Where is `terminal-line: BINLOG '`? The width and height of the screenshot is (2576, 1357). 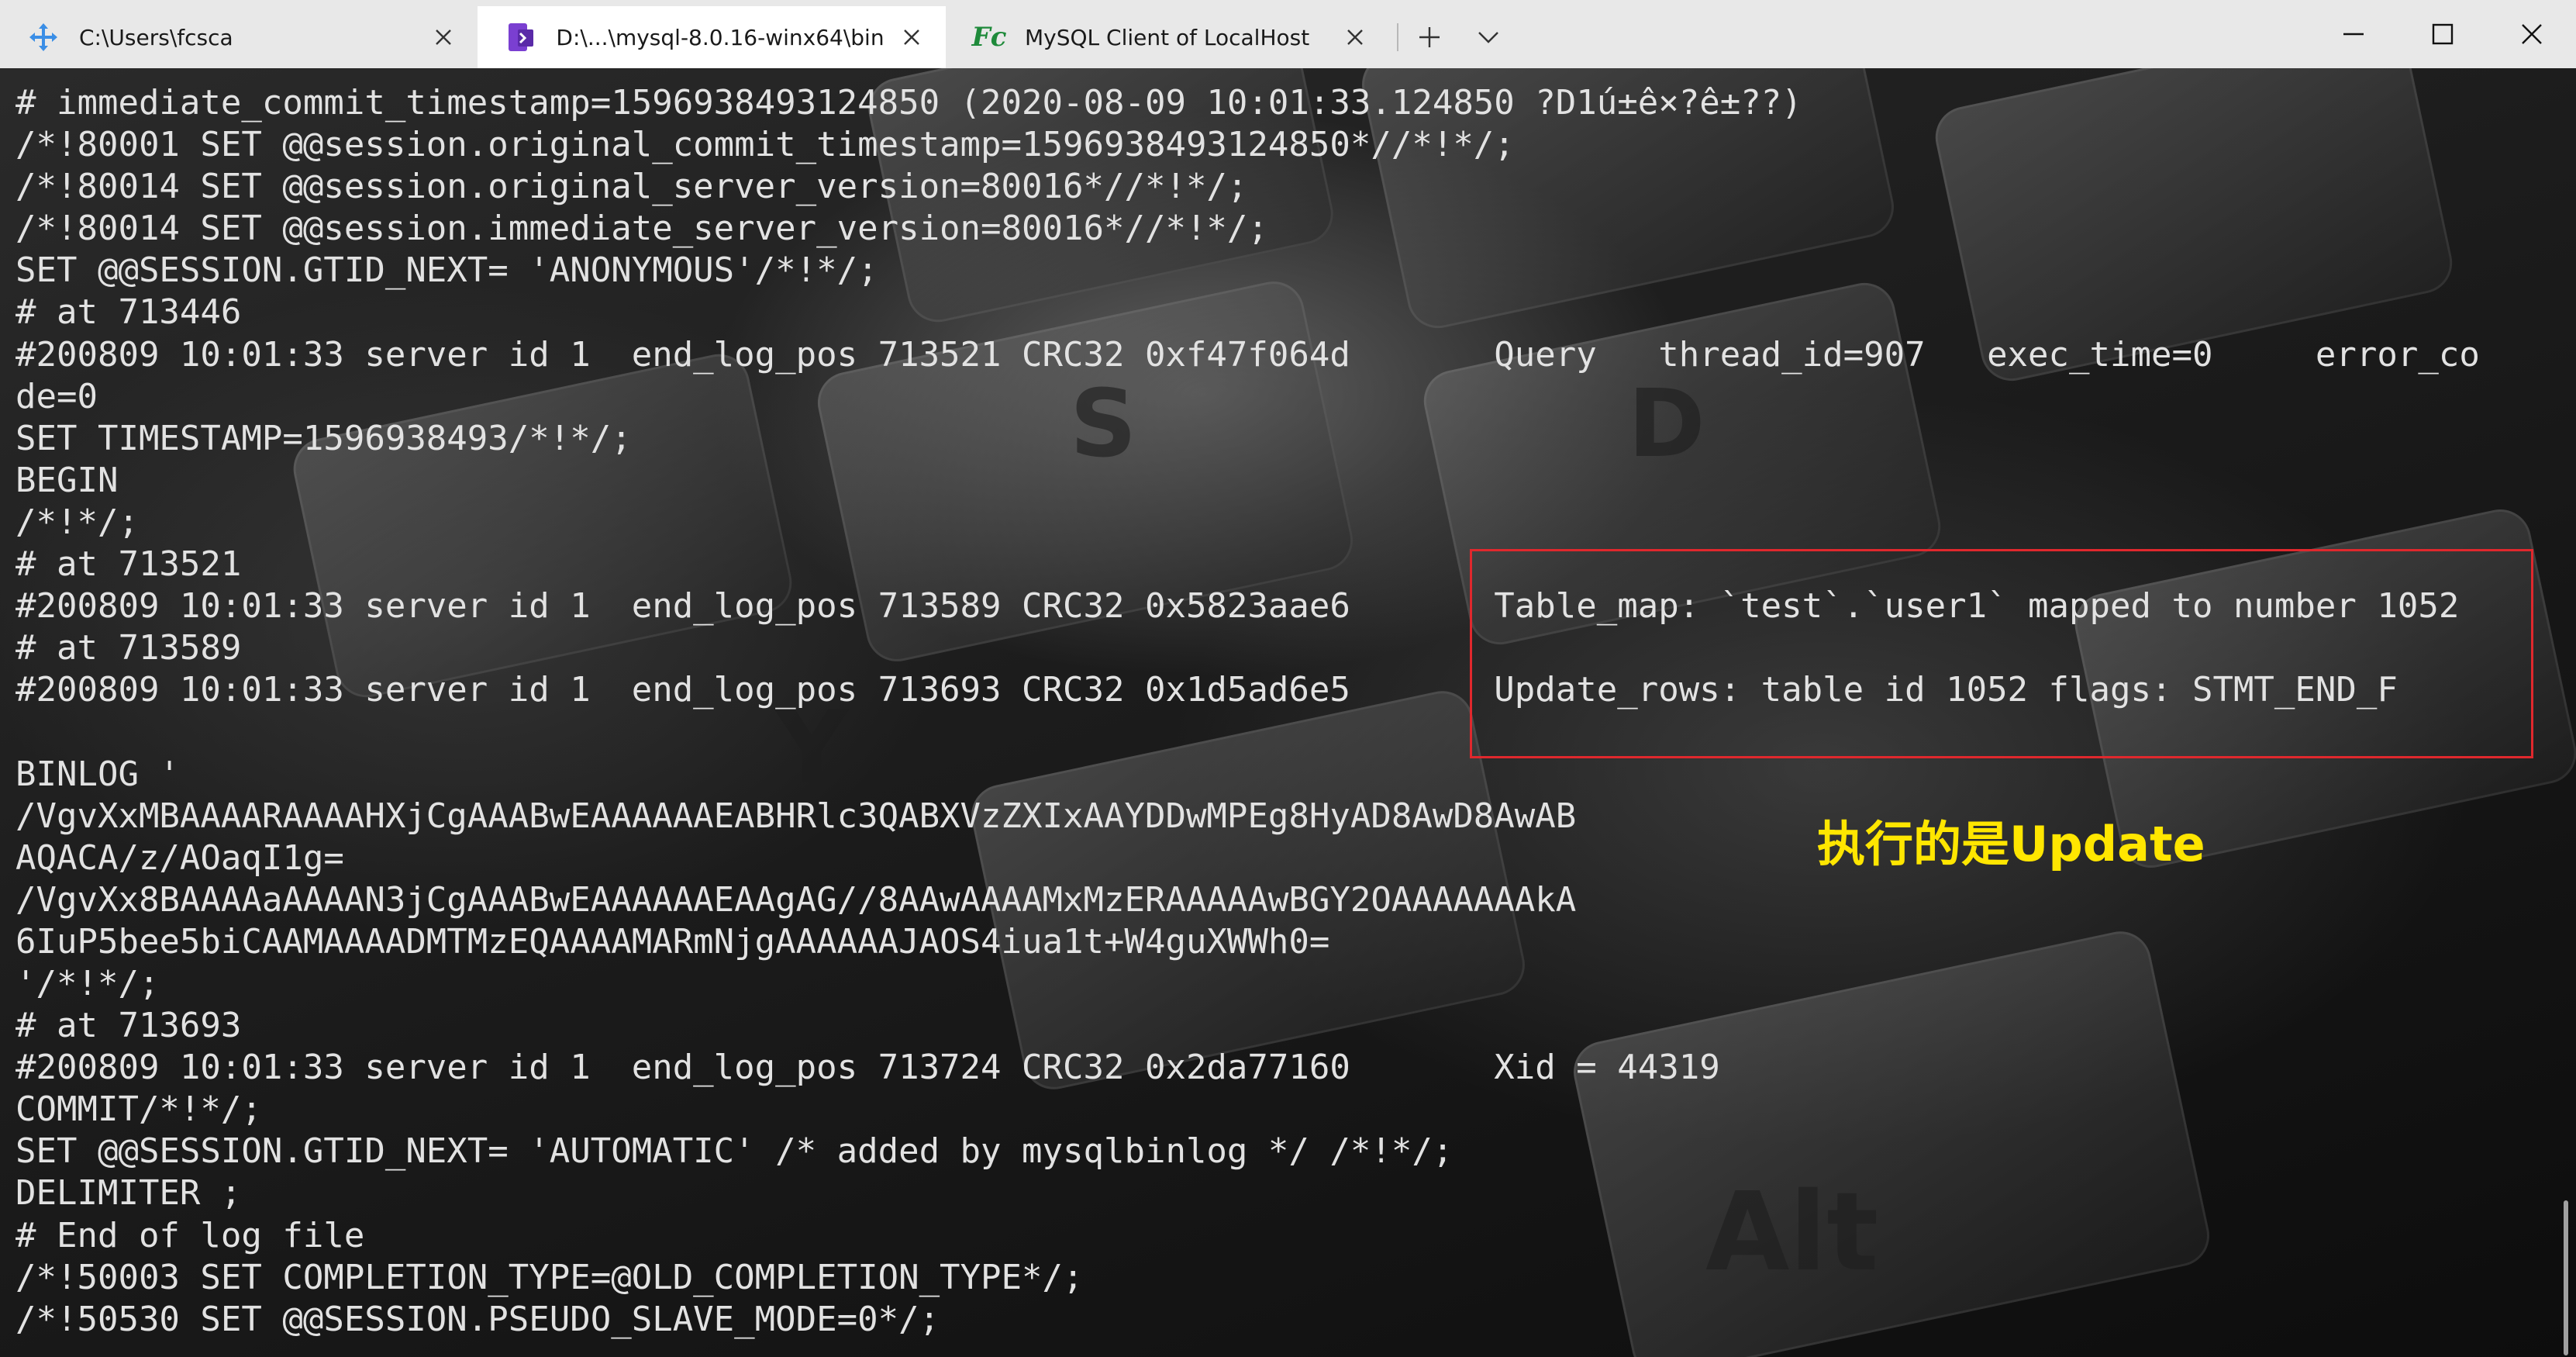
terminal-line: BINLOG ' is located at coordinates (98, 774).